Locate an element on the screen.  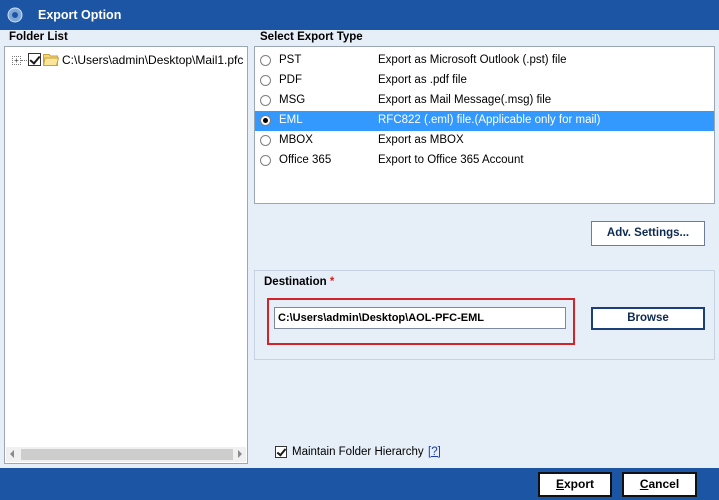
destination-path-input is located at coordinates (420, 318).